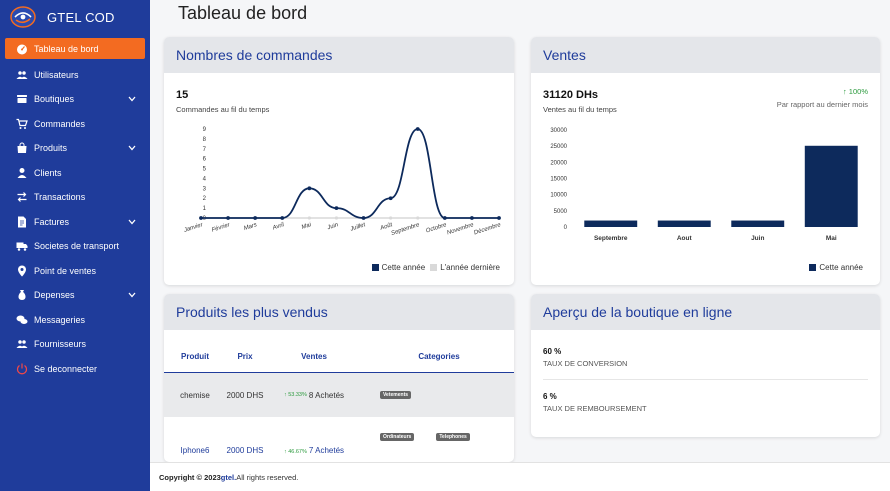 This screenshot has height=491, width=890. What do you see at coordinates (439, 356) in the screenshot?
I see `header-categories: Categories` at bounding box center [439, 356].